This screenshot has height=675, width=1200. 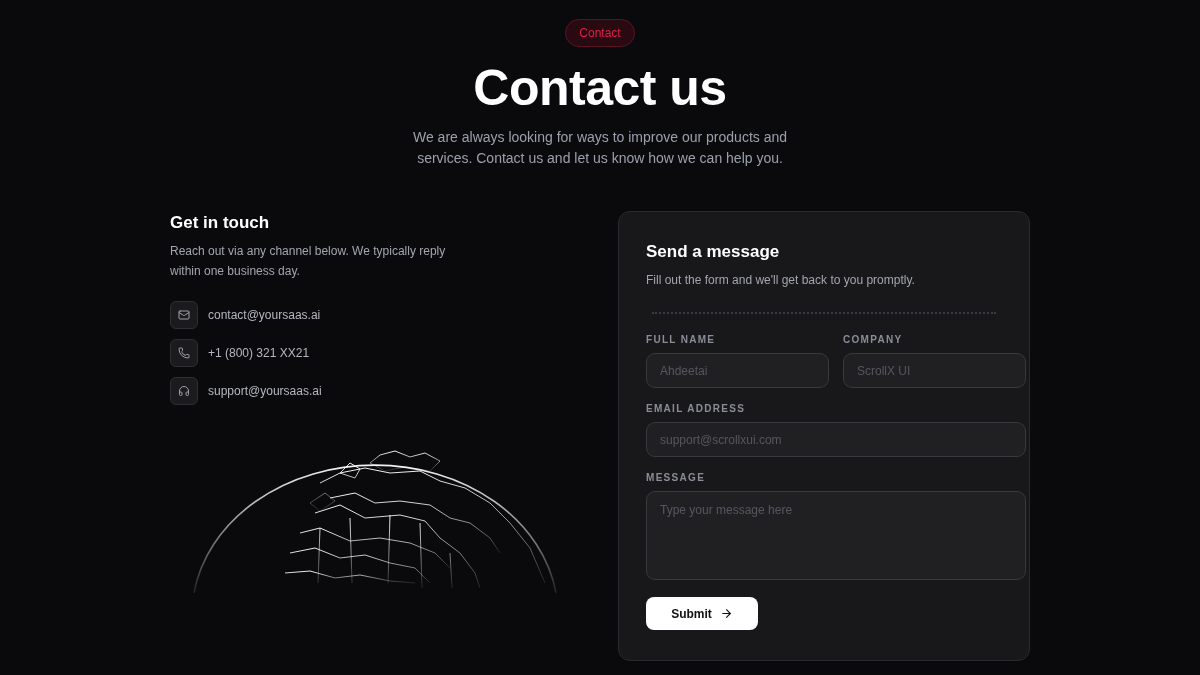 I want to click on arrow-icon, so click(x=726, y=613).